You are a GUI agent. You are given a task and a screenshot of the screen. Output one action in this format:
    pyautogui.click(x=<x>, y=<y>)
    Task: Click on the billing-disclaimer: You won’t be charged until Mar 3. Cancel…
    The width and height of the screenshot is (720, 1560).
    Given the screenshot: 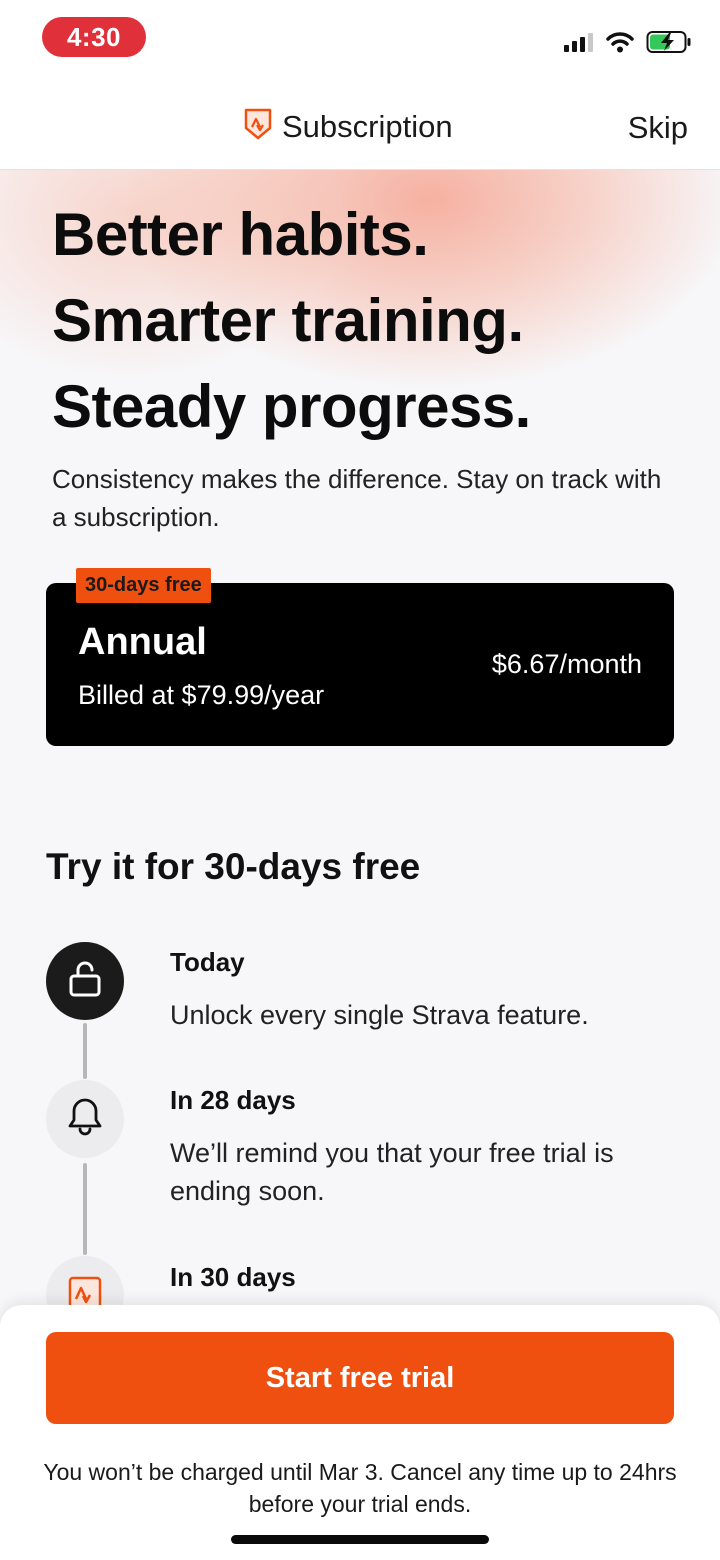 What is the action you would take?
    pyautogui.click(x=360, y=1488)
    